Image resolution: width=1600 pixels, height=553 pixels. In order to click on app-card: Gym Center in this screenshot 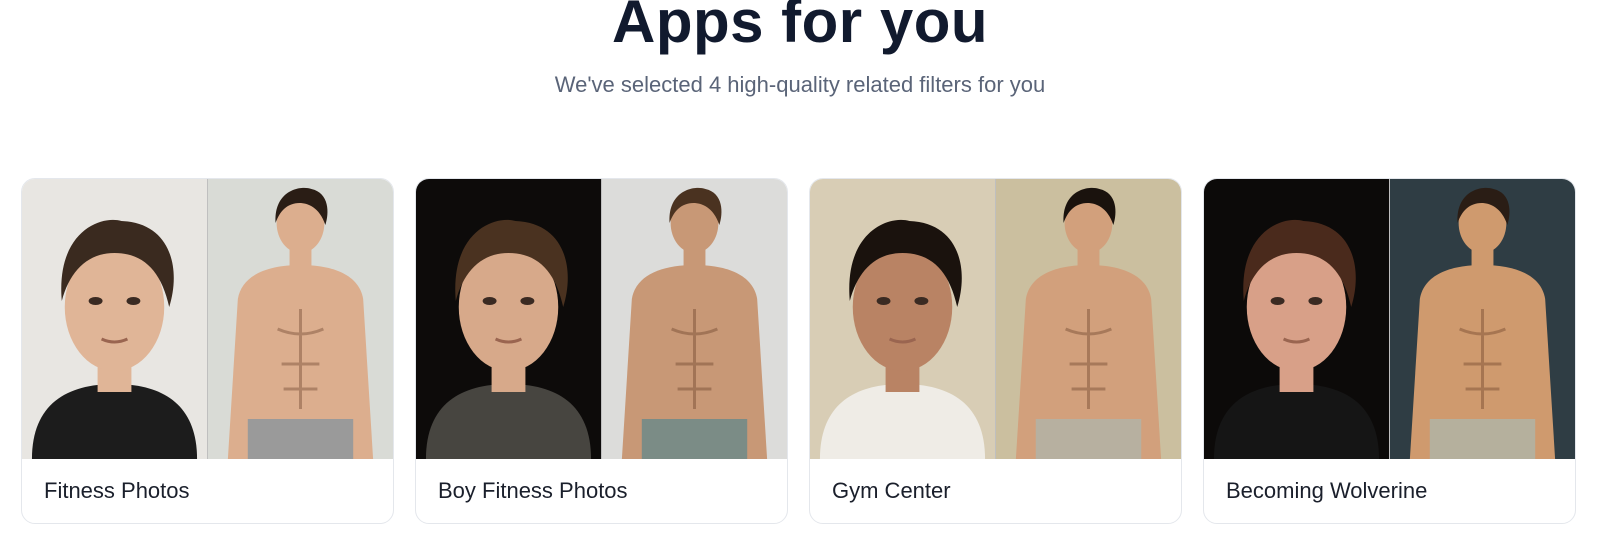, I will do `click(995, 351)`.